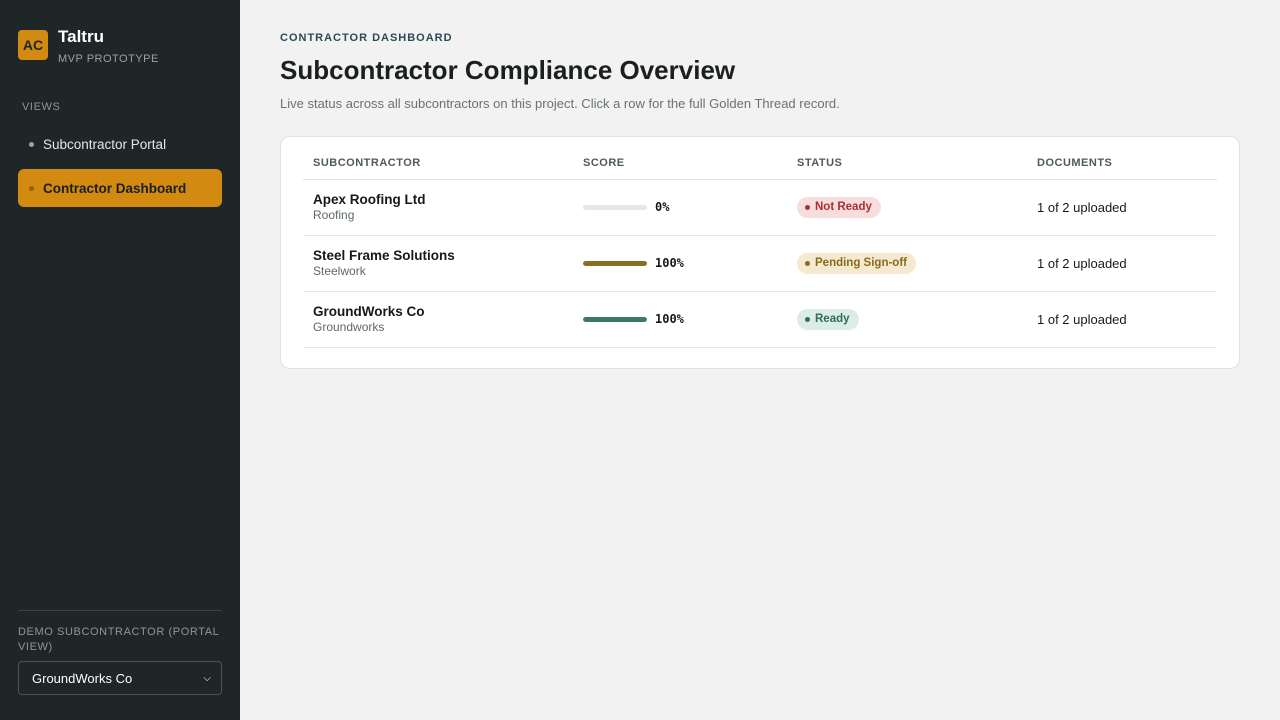 Image resolution: width=1280 pixels, height=720 pixels. I want to click on demo-subcontractor-select: GroundWorks Co ⌵, so click(120, 678).